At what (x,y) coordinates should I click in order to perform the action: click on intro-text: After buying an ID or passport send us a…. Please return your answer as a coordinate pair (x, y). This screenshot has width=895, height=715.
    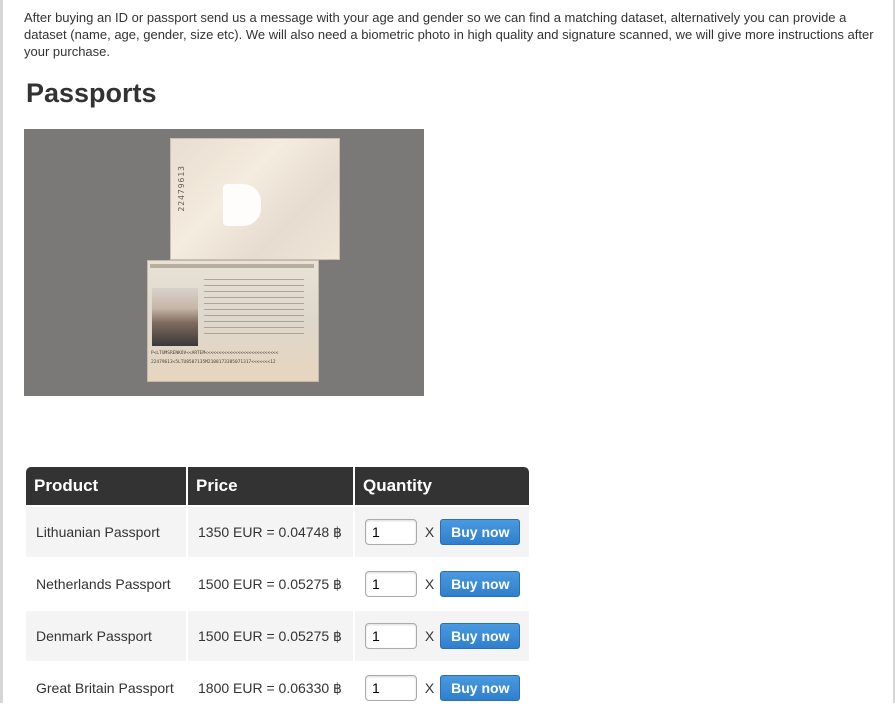
    Looking at the image, I should click on (449, 34).